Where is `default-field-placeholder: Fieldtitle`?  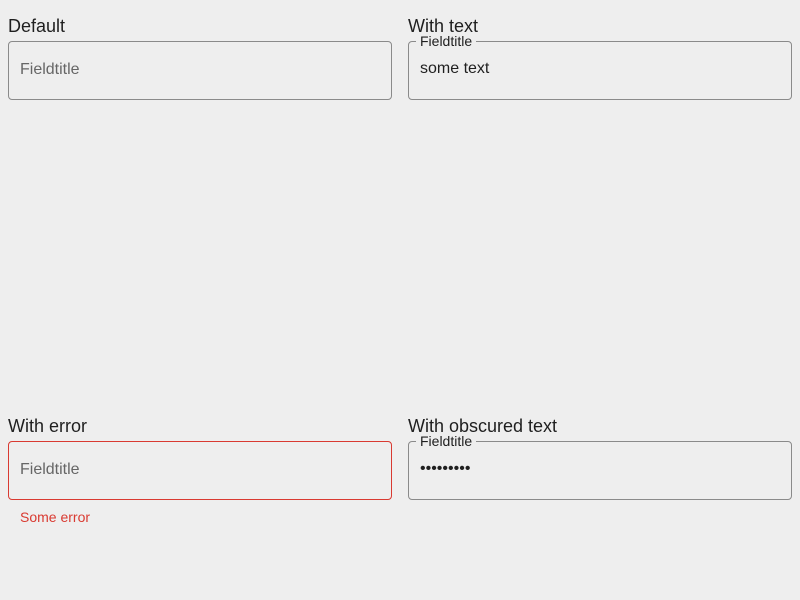
default-field-placeholder: Fieldtitle is located at coordinates (50, 69).